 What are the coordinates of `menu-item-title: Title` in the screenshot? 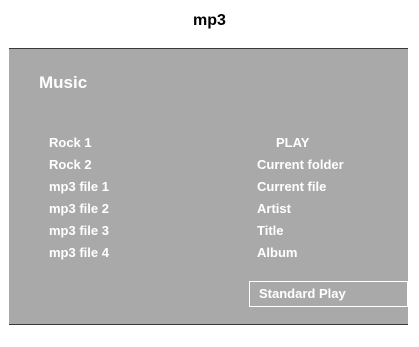 It's located at (300, 231).